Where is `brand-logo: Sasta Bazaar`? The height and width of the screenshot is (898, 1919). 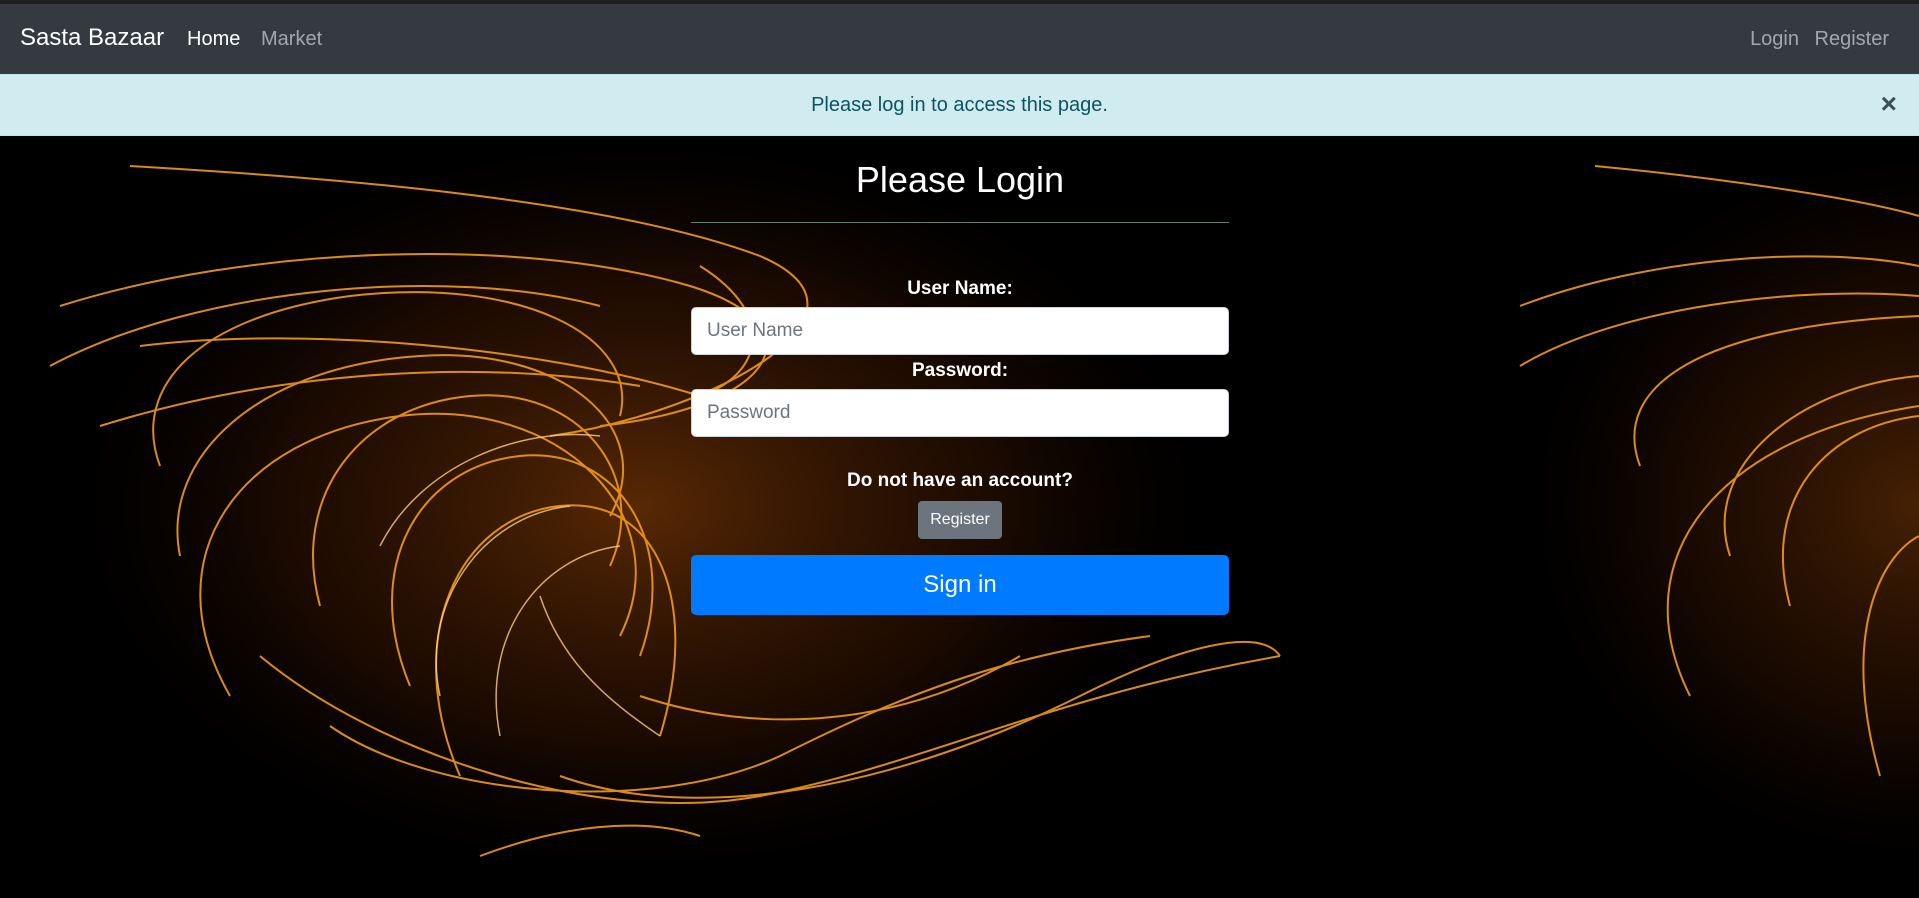 brand-logo: Sasta Bazaar is located at coordinates (92, 38).